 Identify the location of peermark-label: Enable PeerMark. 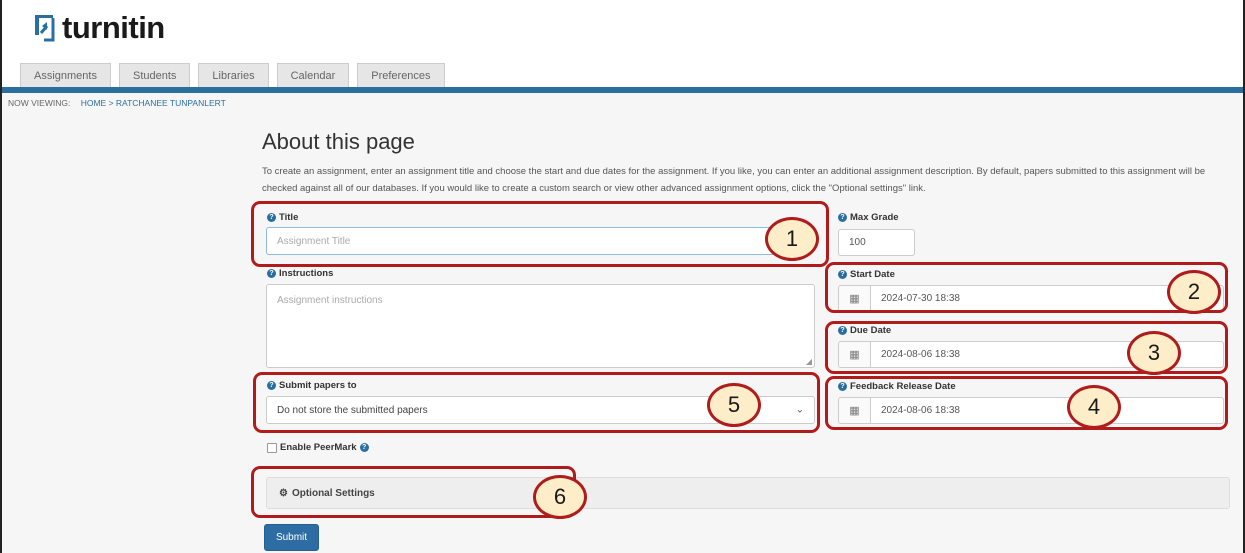
(318, 447).